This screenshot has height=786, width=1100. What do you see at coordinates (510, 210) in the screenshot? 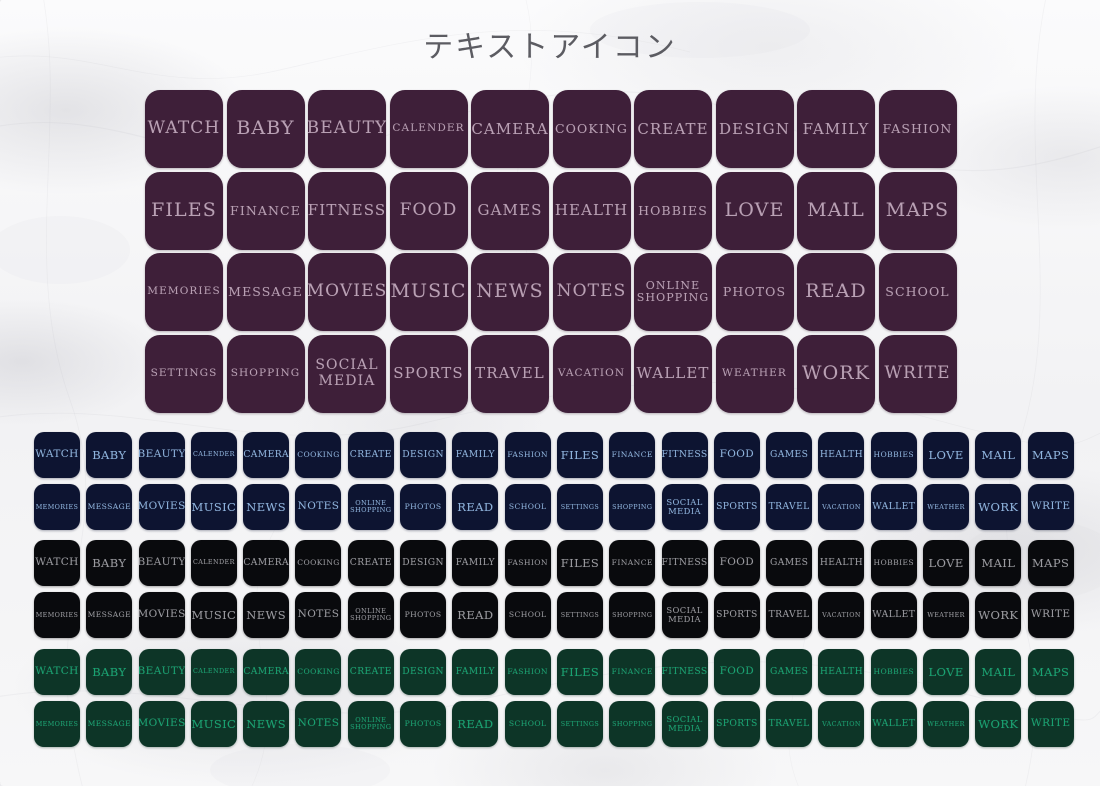
I see `icon-tile-purple-games: GAMES` at bounding box center [510, 210].